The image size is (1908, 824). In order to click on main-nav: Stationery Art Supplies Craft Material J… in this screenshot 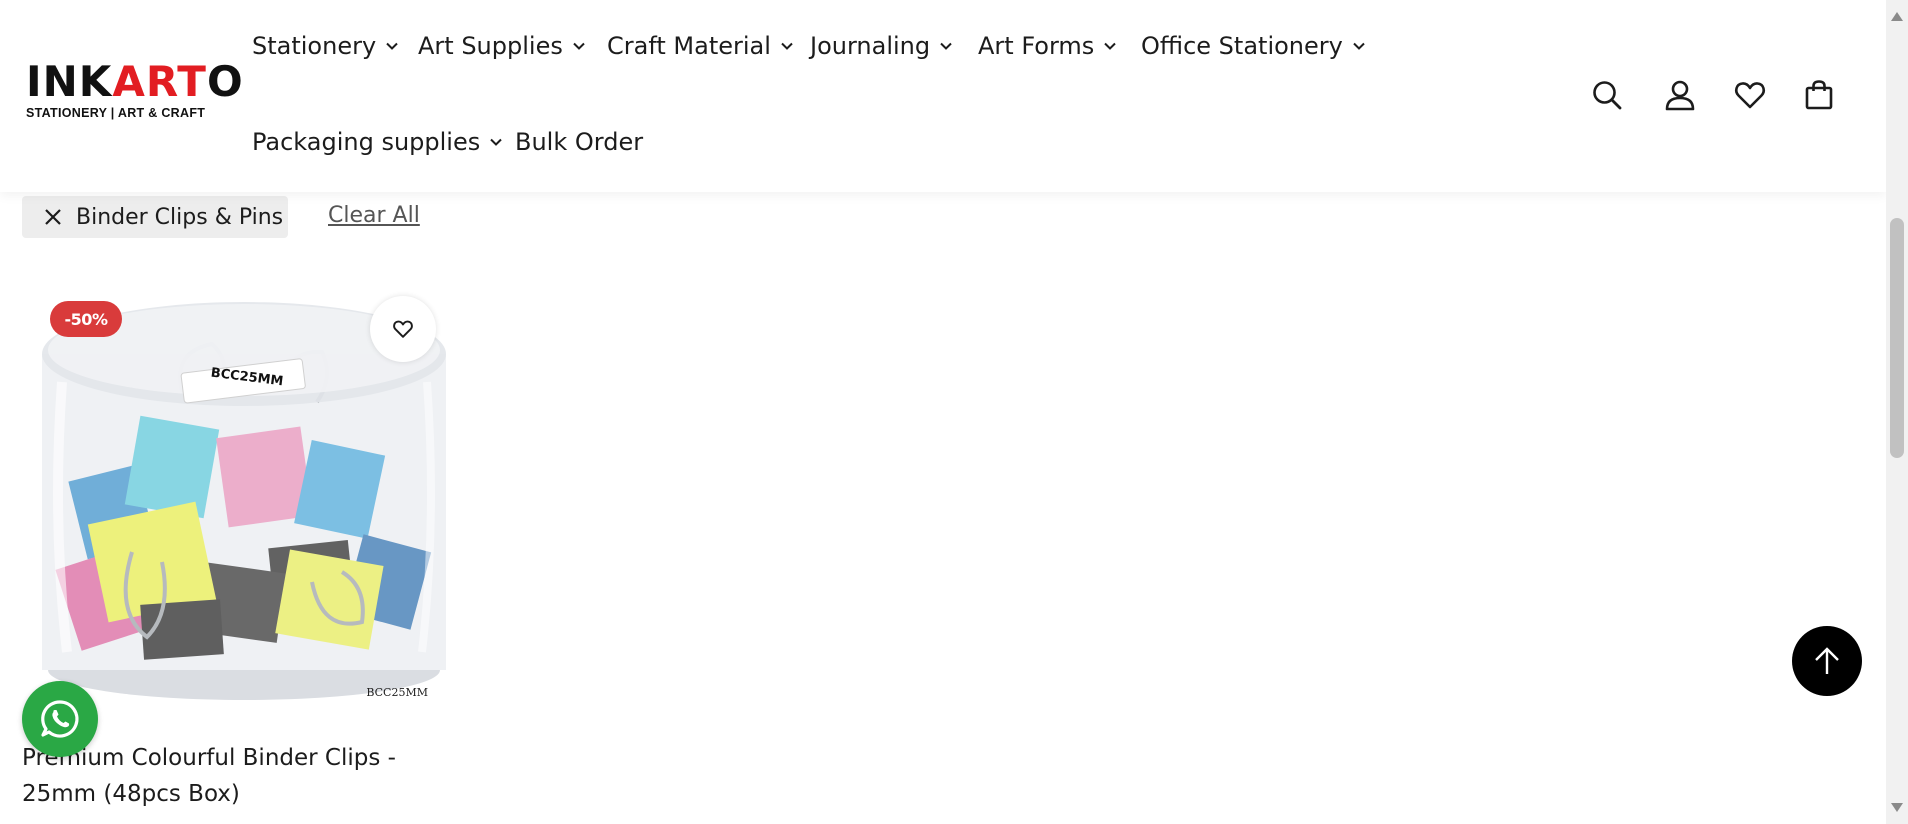, I will do `click(827, 96)`.